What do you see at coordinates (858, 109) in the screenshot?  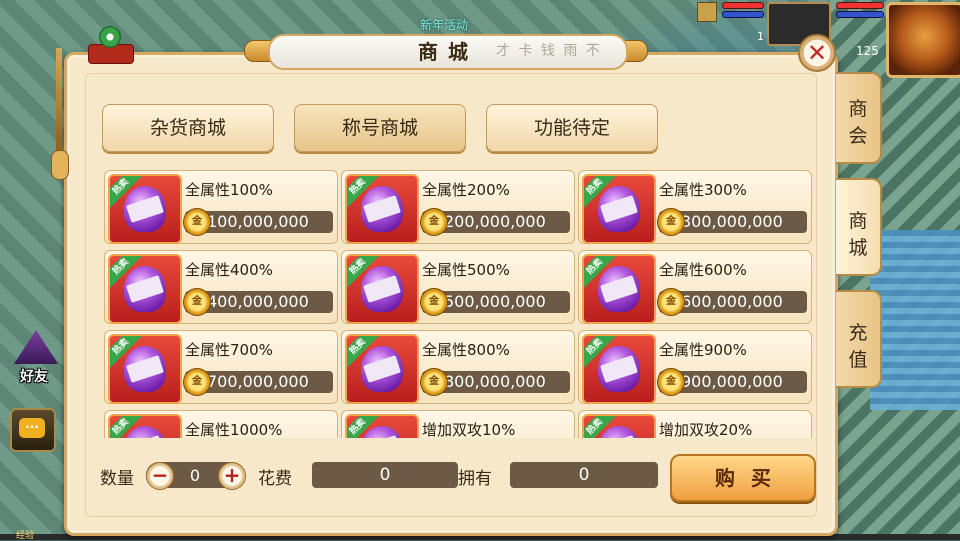 I see `side-tab-guild-char-1: 商` at bounding box center [858, 109].